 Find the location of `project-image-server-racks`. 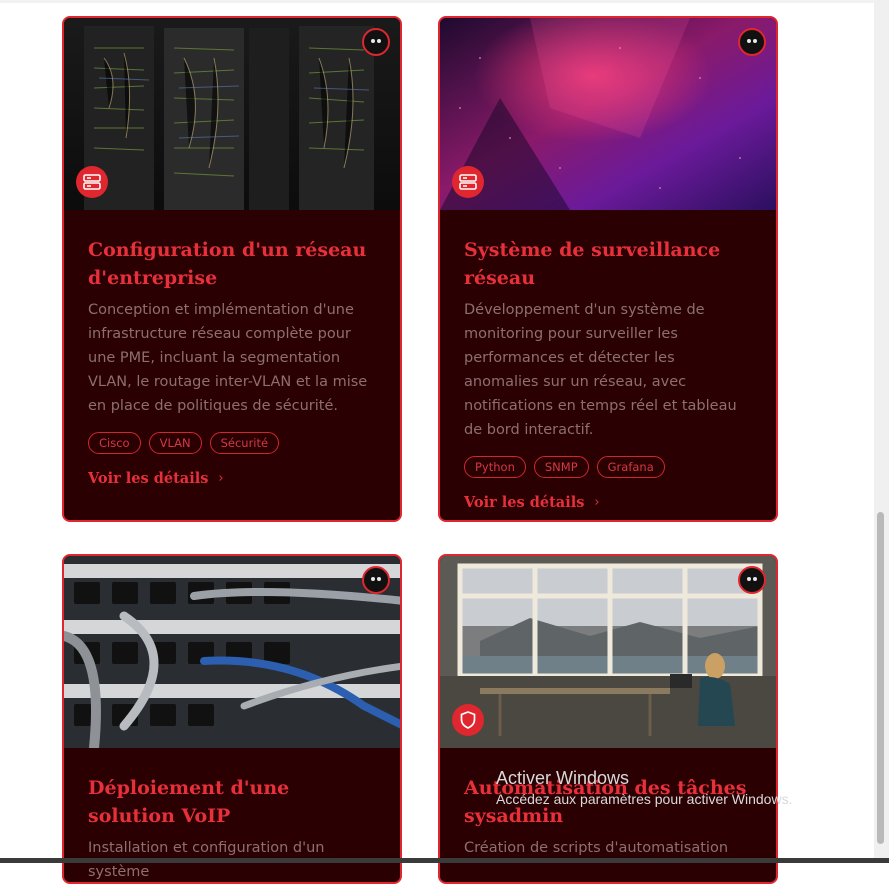

project-image-server-racks is located at coordinates (232, 114).